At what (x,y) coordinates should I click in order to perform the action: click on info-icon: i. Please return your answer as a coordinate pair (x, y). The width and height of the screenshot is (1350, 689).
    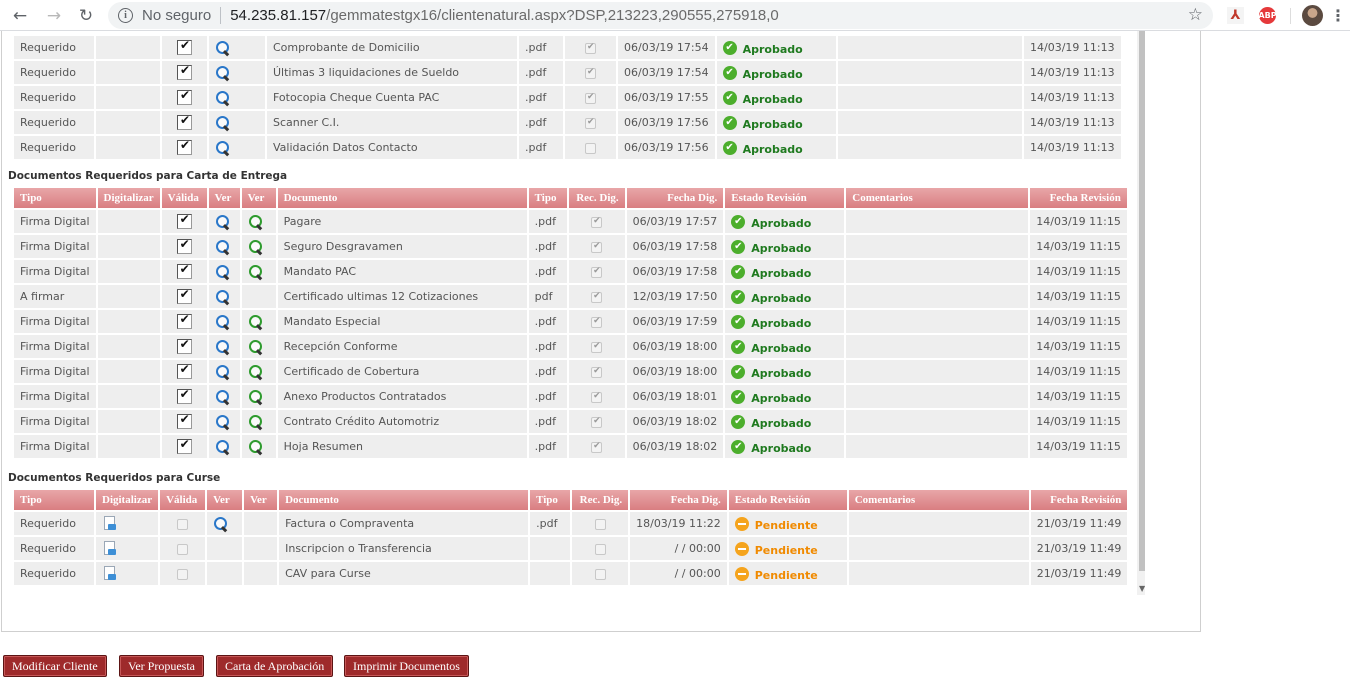
    Looking at the image, I should click on (125, 15).